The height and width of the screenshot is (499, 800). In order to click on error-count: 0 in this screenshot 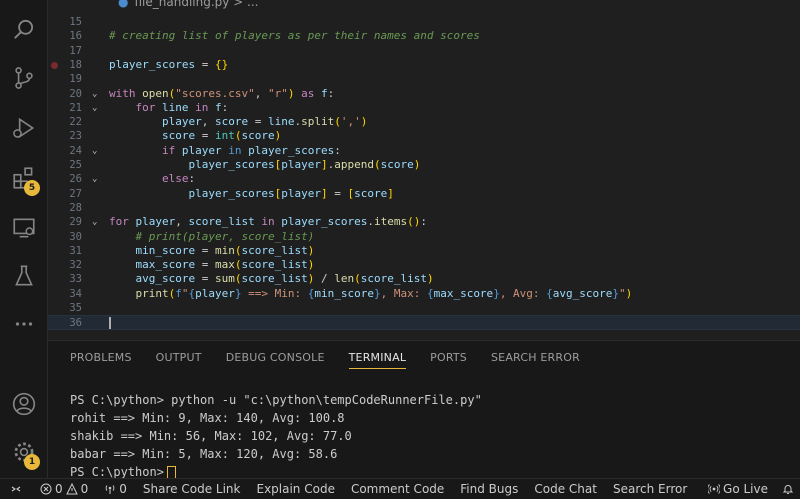, I will do `click(59, 489)`.